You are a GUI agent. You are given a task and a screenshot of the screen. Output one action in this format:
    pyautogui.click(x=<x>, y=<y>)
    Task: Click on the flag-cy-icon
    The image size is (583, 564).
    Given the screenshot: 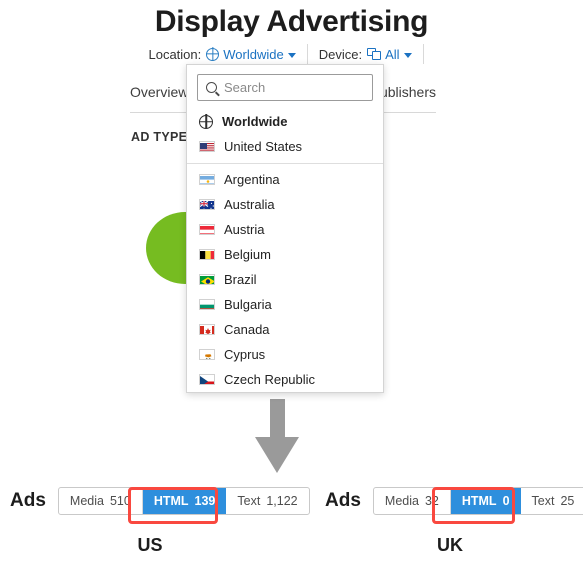 What is the action you would take?
    pyautogui.click(x=207, y=354)
    